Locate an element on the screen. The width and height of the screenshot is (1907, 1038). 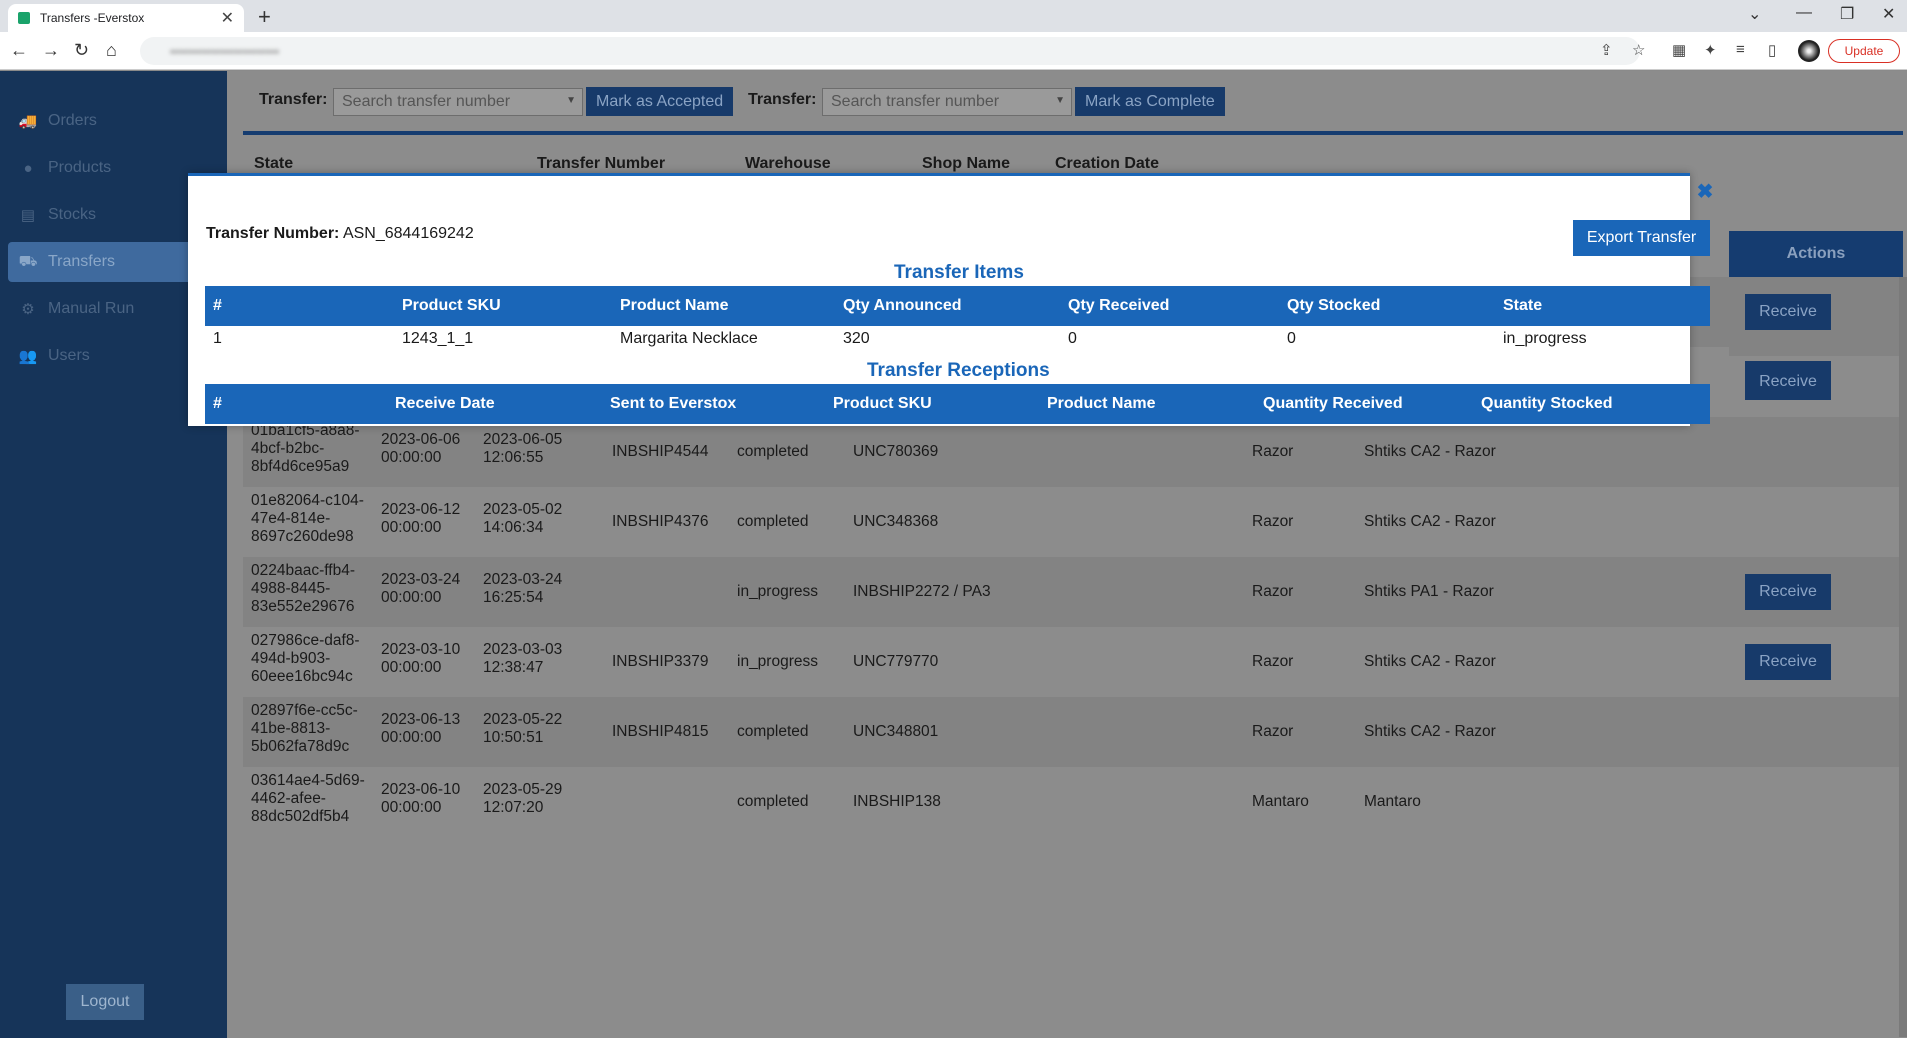
row-id-line: 5b062fa78d9c is located at coordinates (300, 746).